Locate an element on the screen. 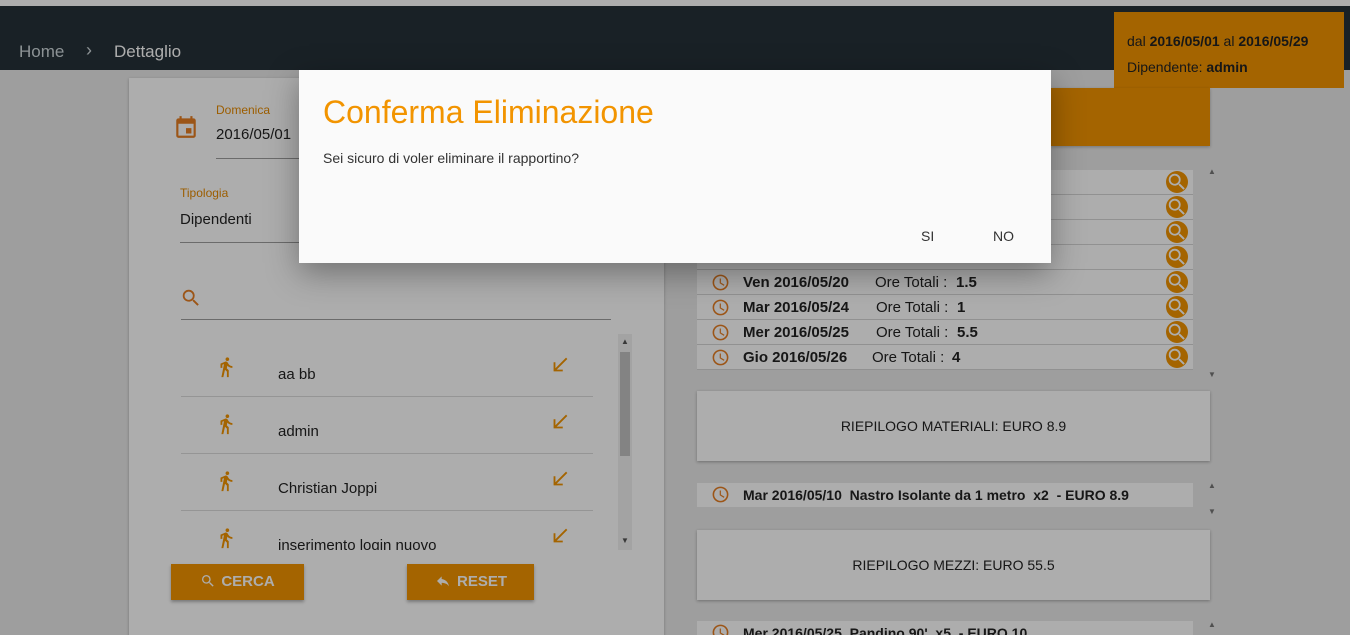 The height and width of the screenshot is (635, 1350). confirm-no-button: NO is located at coordinates (1003, 236).